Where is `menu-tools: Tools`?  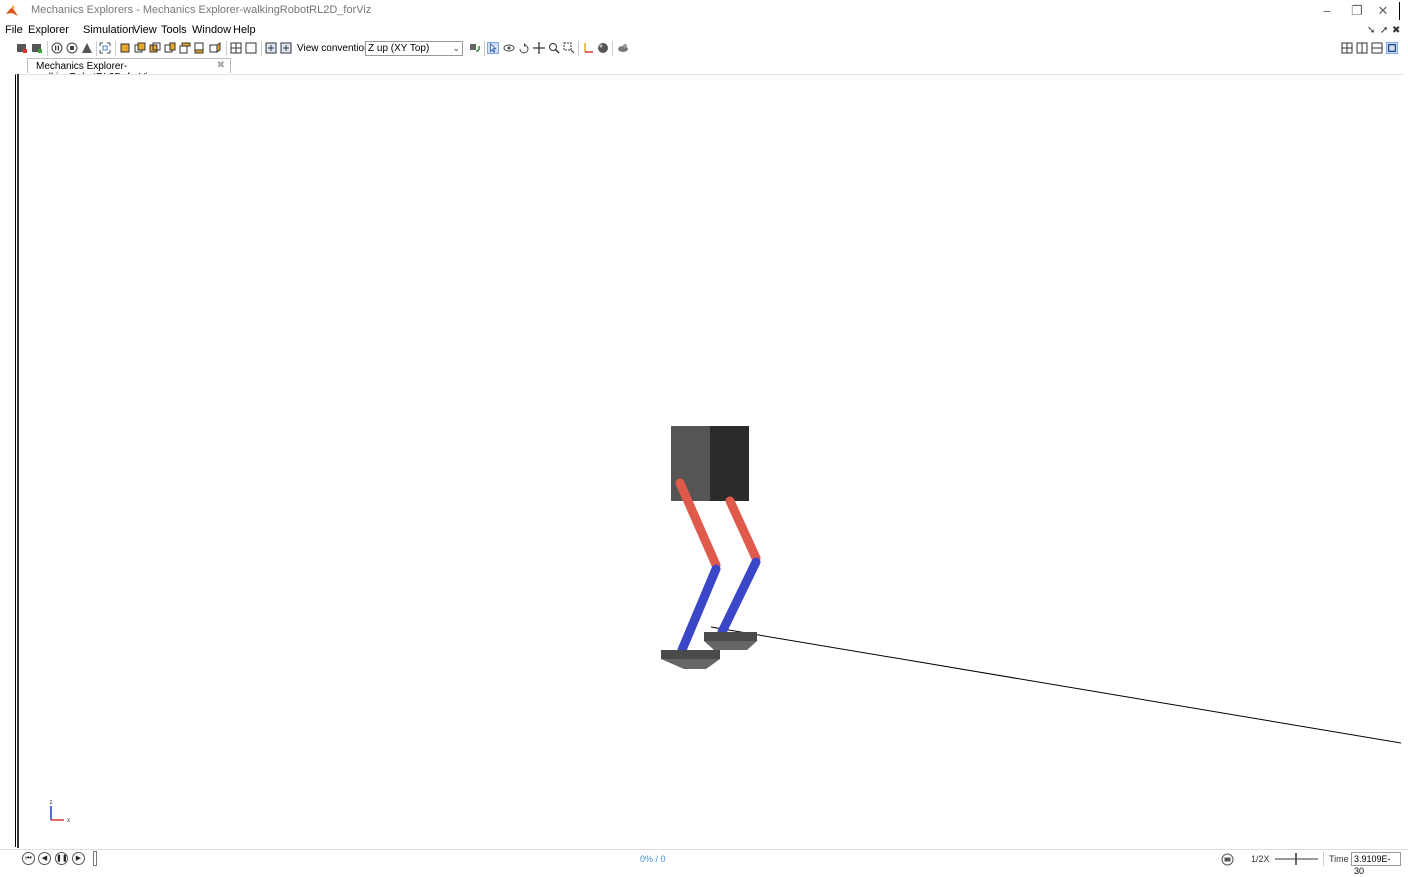 menu-tools: Tools is located at coordinates (174, 30).